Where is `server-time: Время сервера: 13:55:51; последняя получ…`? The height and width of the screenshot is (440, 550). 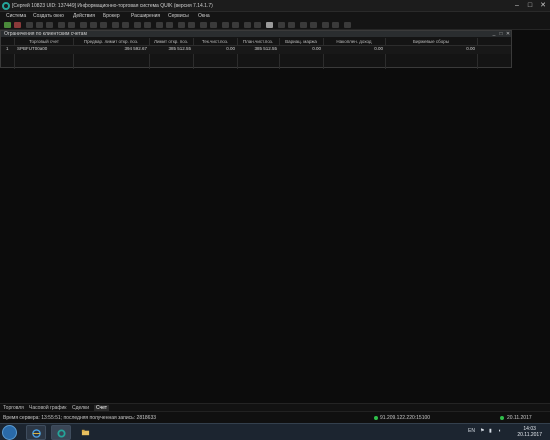 server-time: Время сервера: 13:55:51; последняя получ… is located at coordinates (80, 418).